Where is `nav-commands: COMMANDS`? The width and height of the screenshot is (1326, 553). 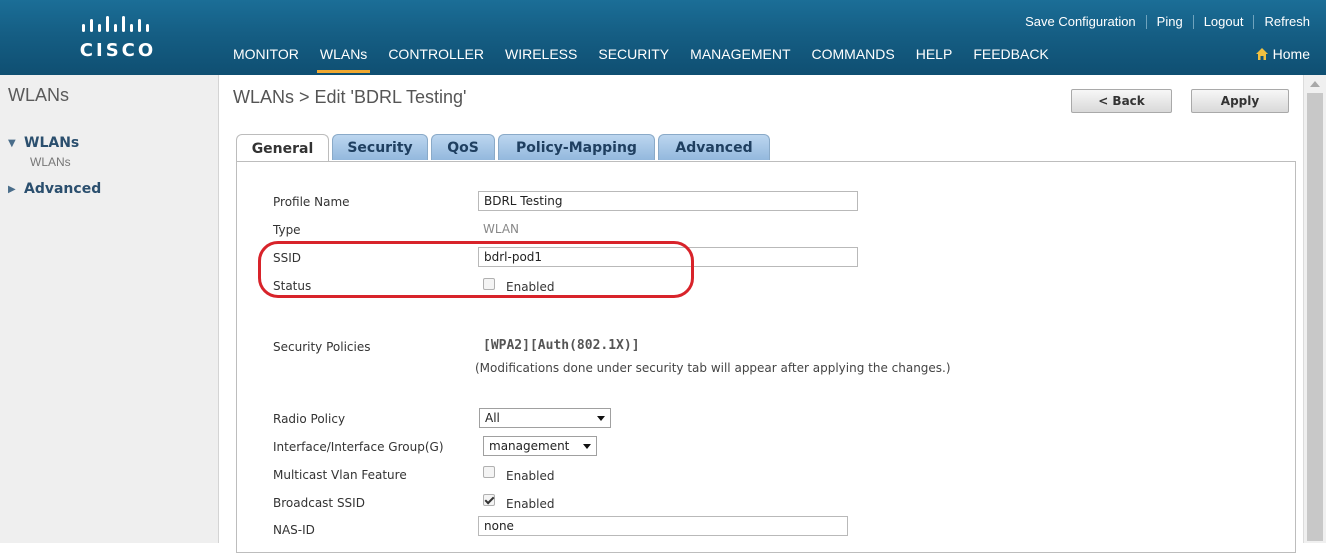
nav-commands: COMMANDS is located at coordinates (853, 57).